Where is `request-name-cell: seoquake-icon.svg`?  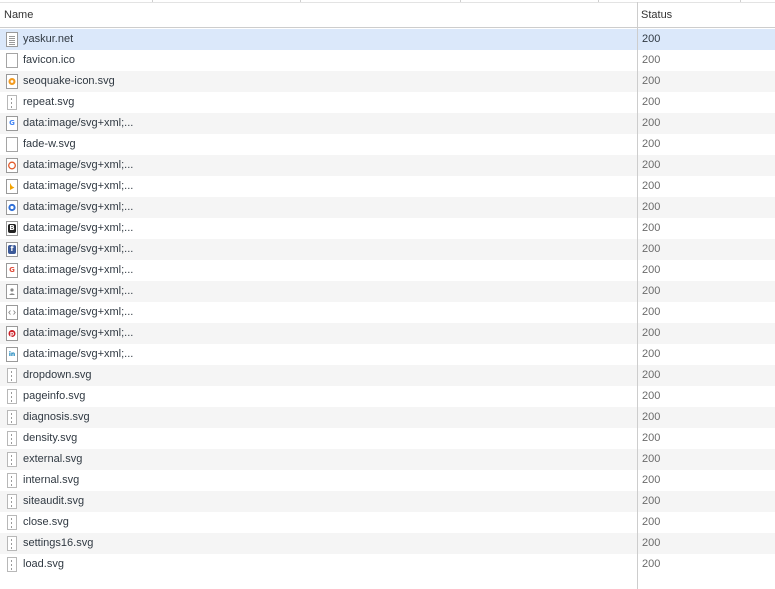
request-name-cell: seoquake-icon.svg is located at coordinates (318, 81).